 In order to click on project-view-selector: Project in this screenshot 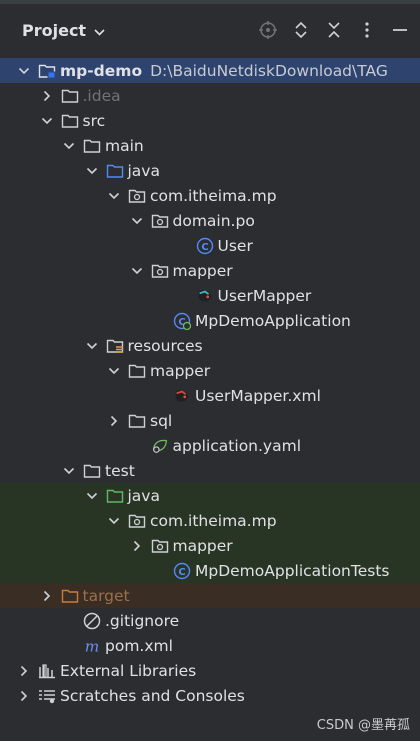, I will do `click(63, 30)`.